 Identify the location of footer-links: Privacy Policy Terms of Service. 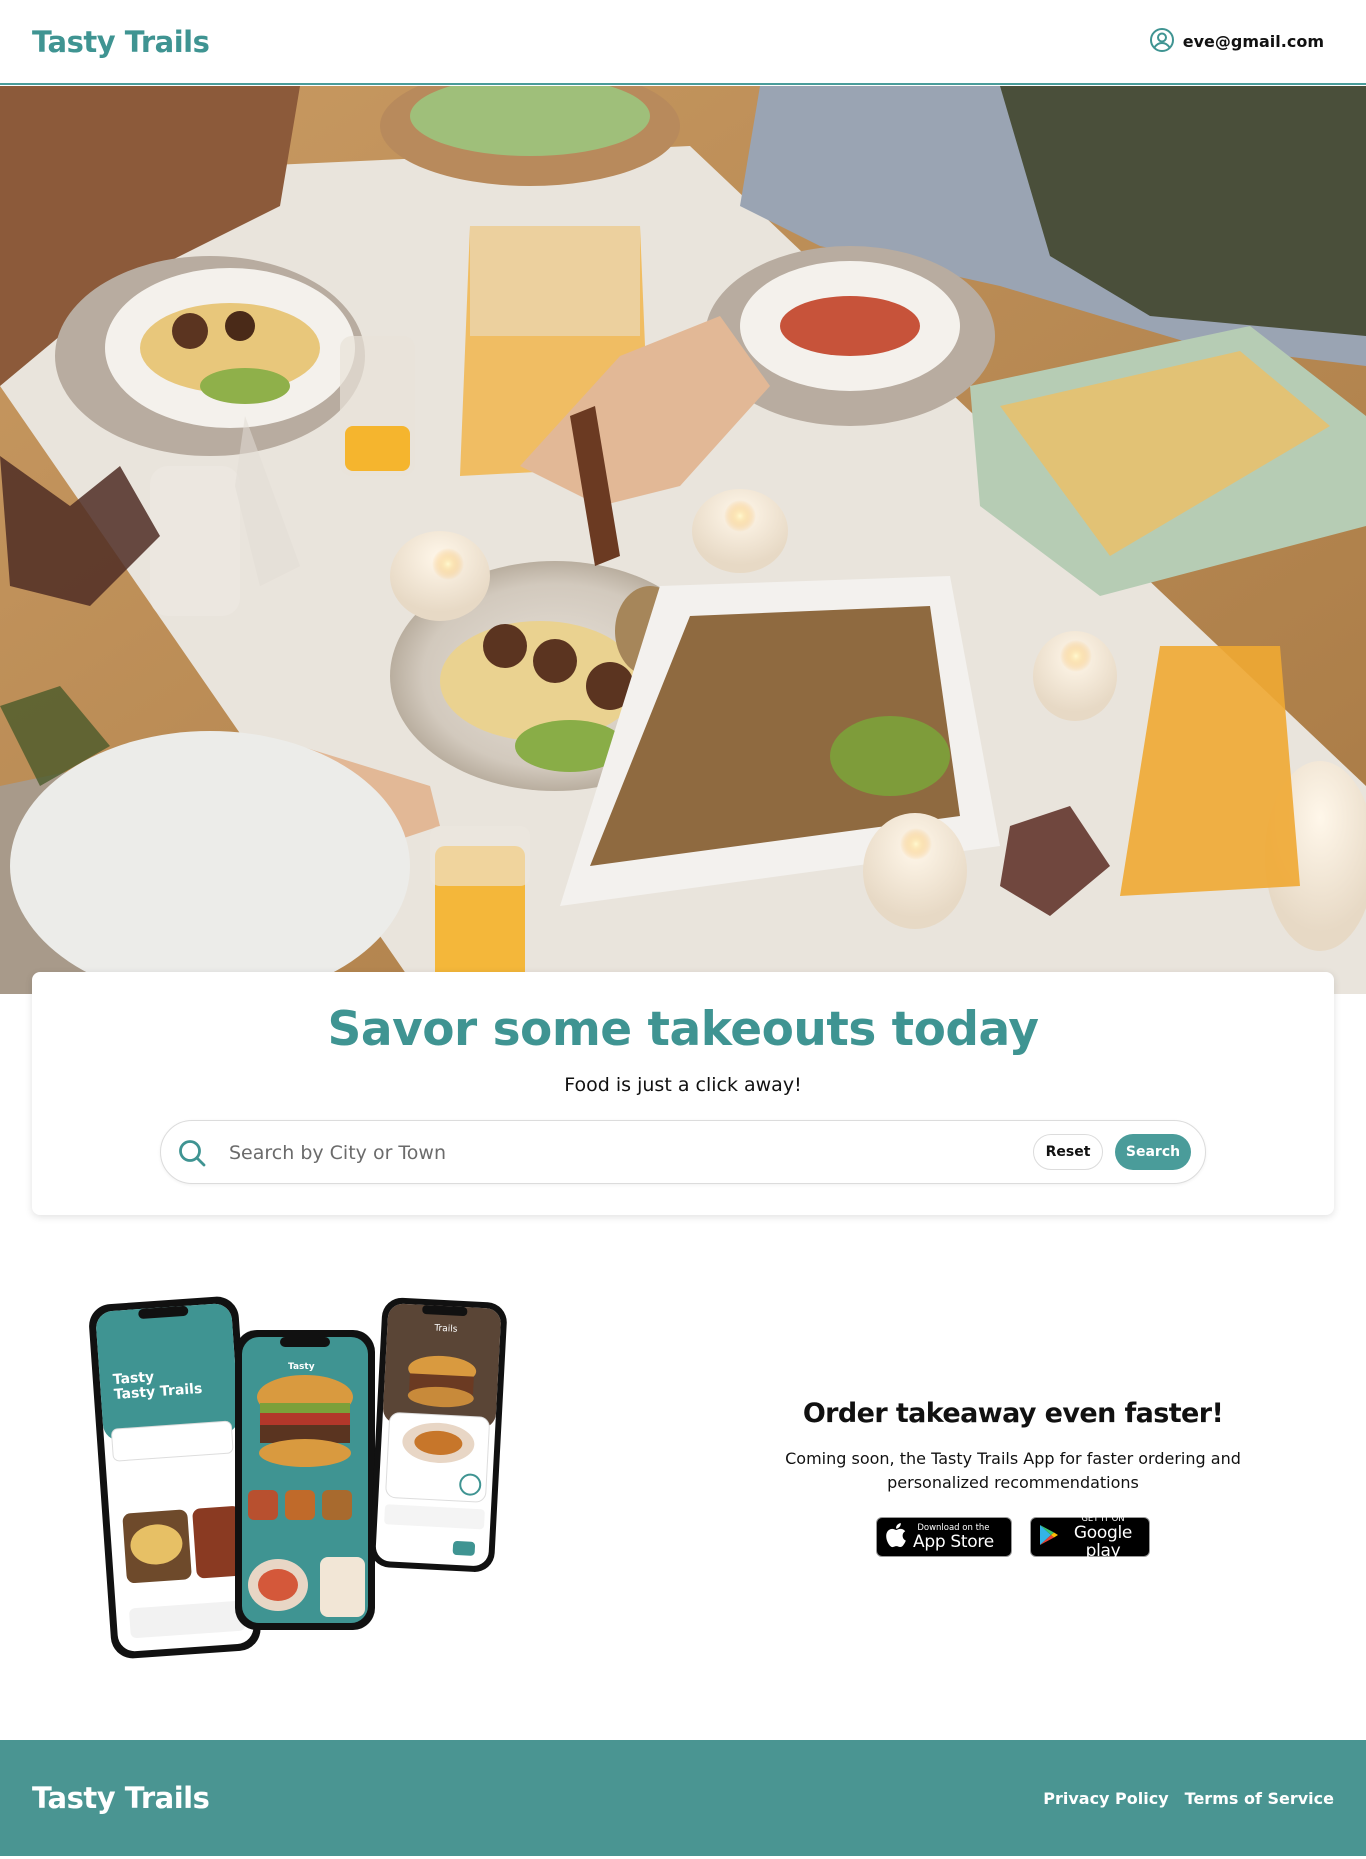
(1188, 1798).